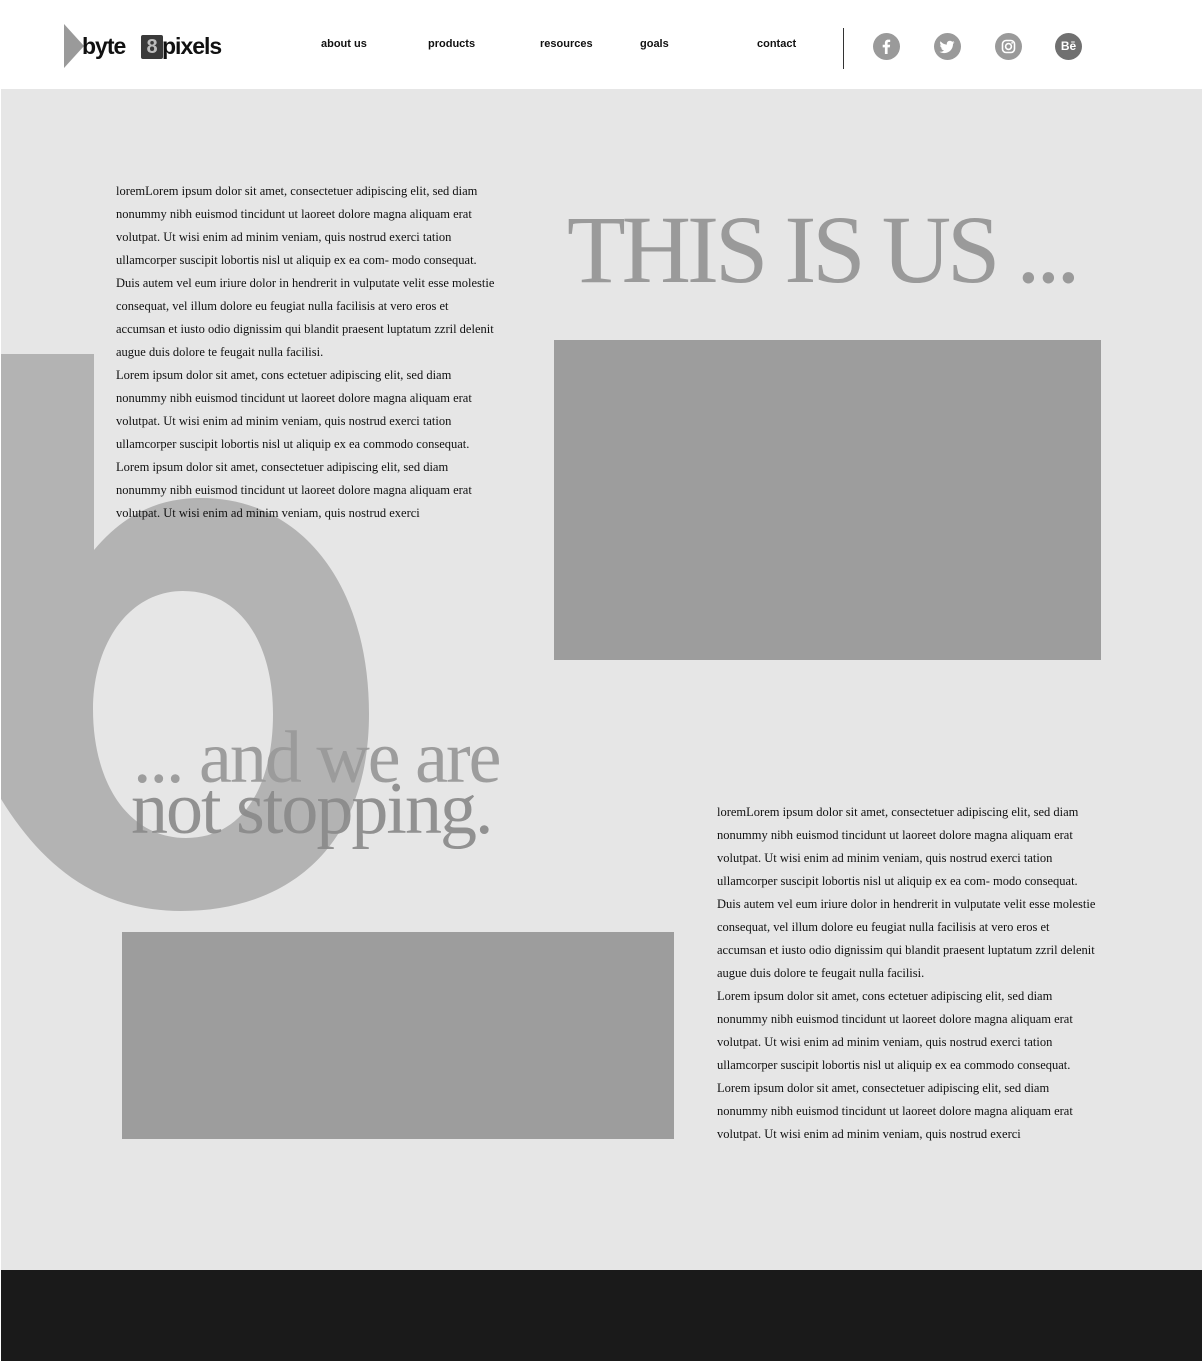  Describe the element at coordinates (654, 44) in the screenshot. I see `nav-goals: goals` at that location.